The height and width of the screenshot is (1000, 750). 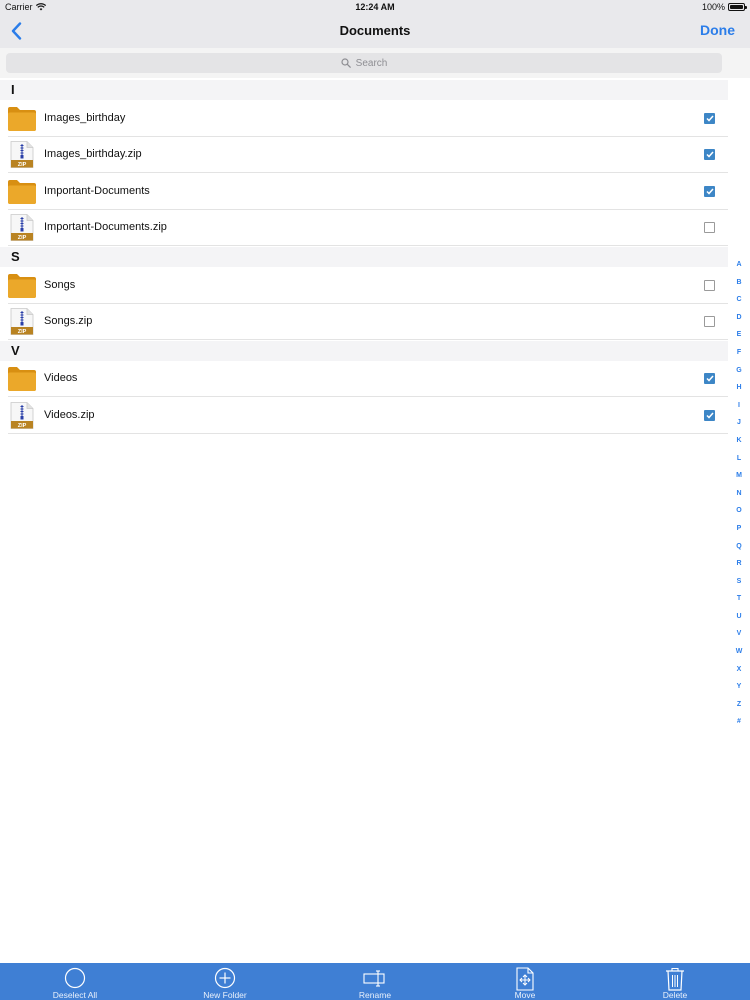 I want to click on rename-button: Rename, so click(x=375, y=981).